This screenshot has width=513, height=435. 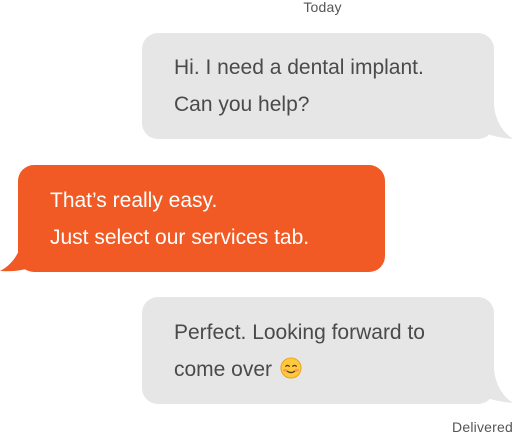 I want to click on message-text-line: That’s really easy., so click(x=134, y=200).